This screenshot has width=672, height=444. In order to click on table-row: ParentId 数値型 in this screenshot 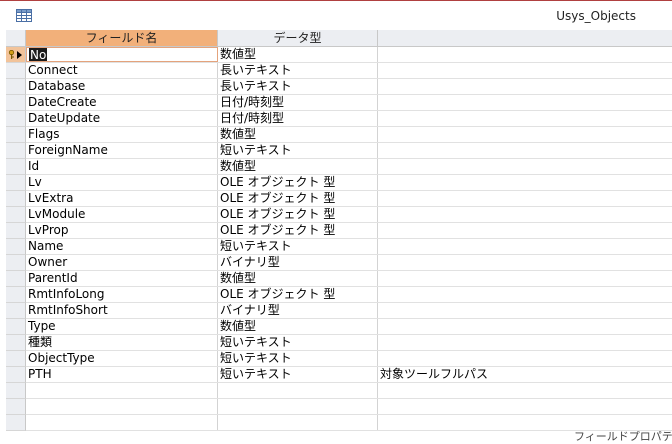, I will do `click(349, 279)`.